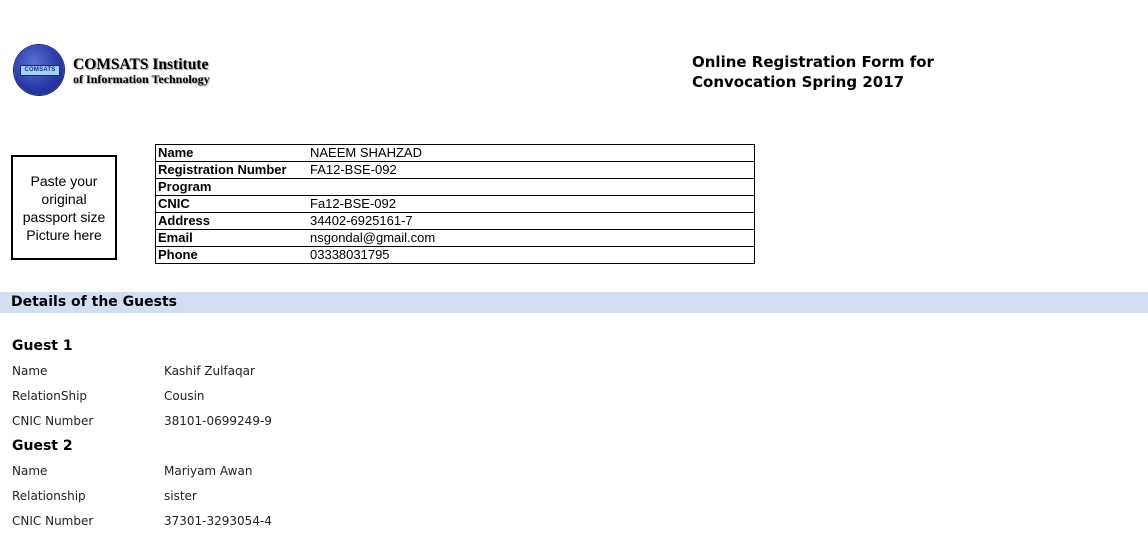 The width and height of the screenshot is (1148, 547). I want to click on guest-2-cnic-label: CNIC Number, so click(53, 521).